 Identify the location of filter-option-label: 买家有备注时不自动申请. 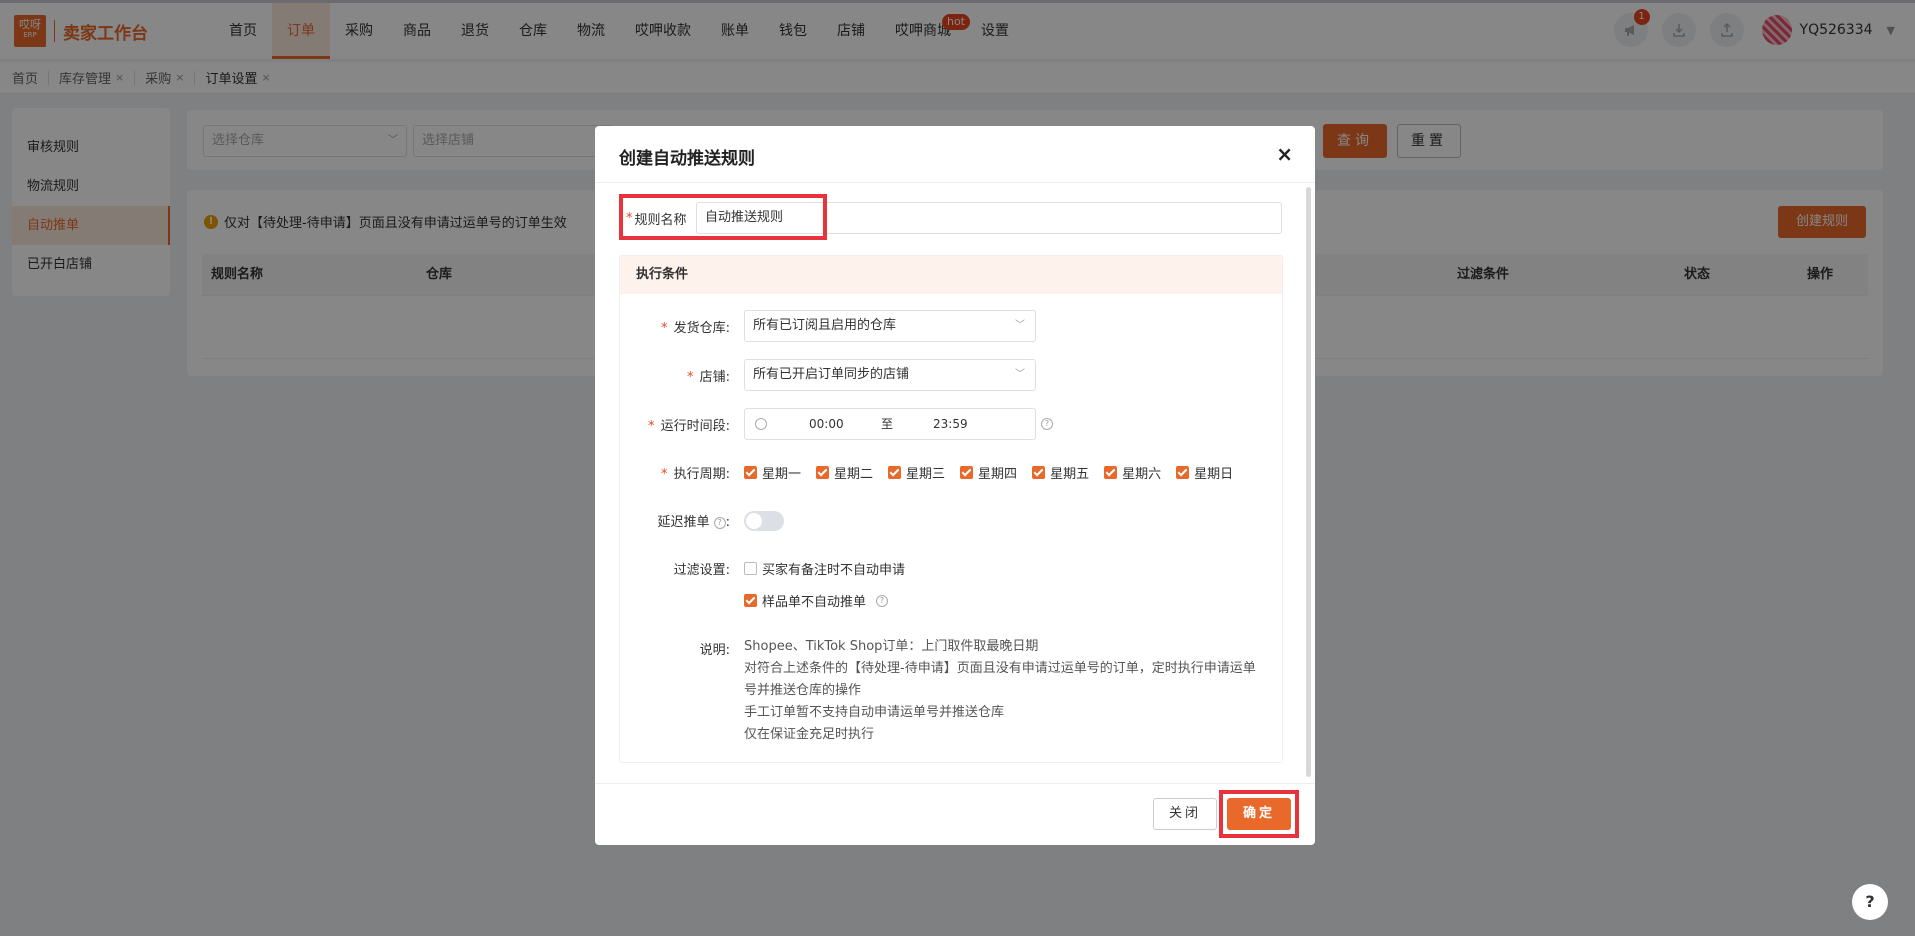
(834, 570).